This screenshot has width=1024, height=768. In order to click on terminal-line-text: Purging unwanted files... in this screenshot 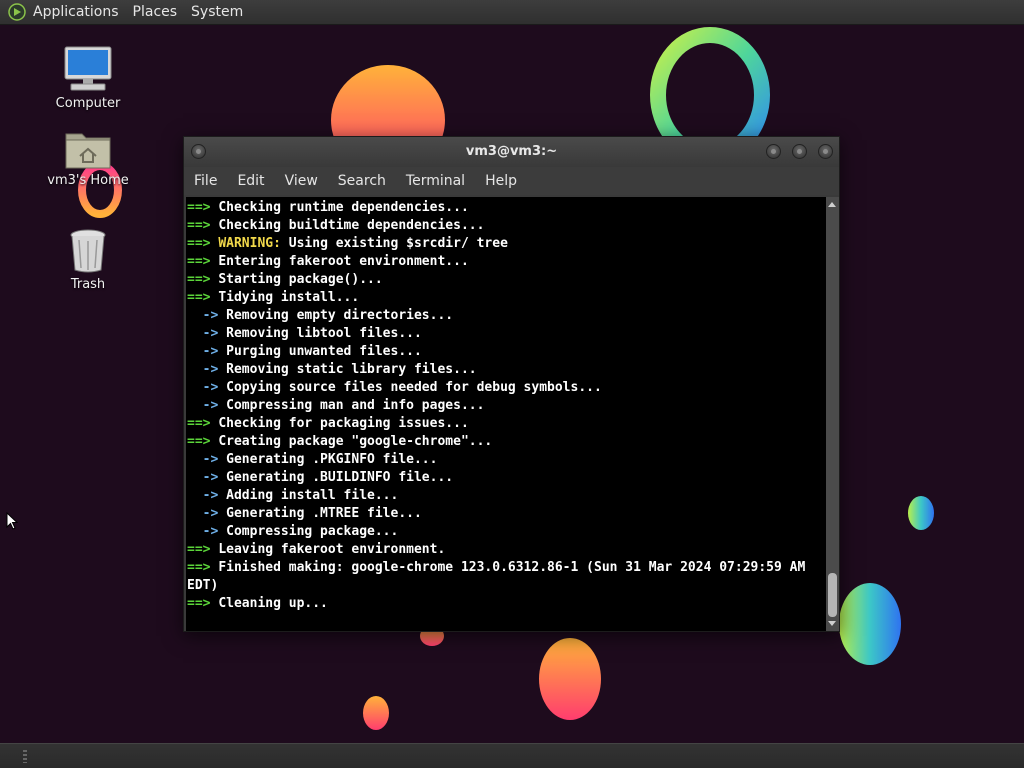, I will do `click(324, 351)`.